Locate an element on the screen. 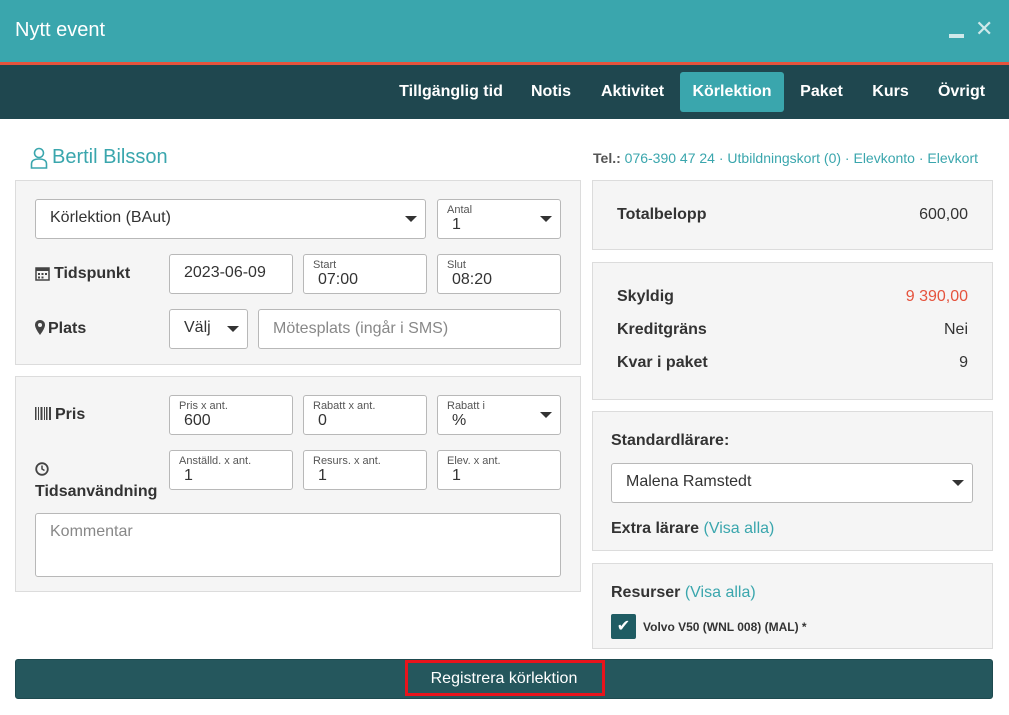 Image resolution: width=1009 pixels, height=715 pixels. tab-kurs: Kurs is located at coordinates (890, 92).